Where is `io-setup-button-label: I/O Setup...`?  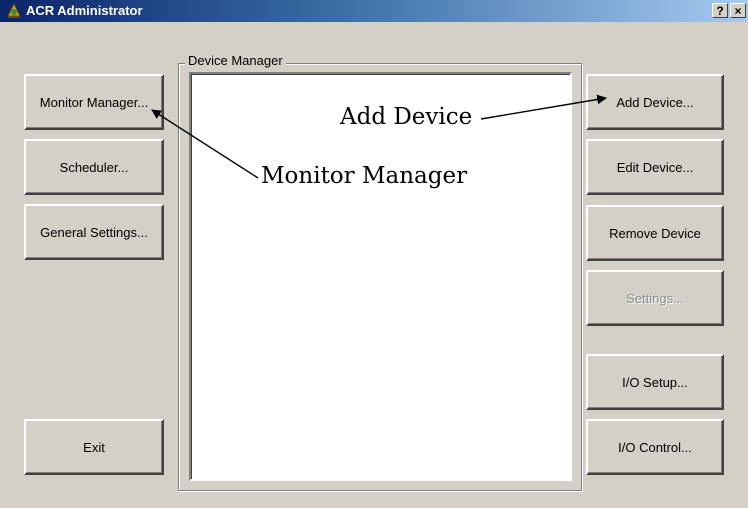 io-setup-button-label: I/O Setup... is located at coordinates (655, 382).